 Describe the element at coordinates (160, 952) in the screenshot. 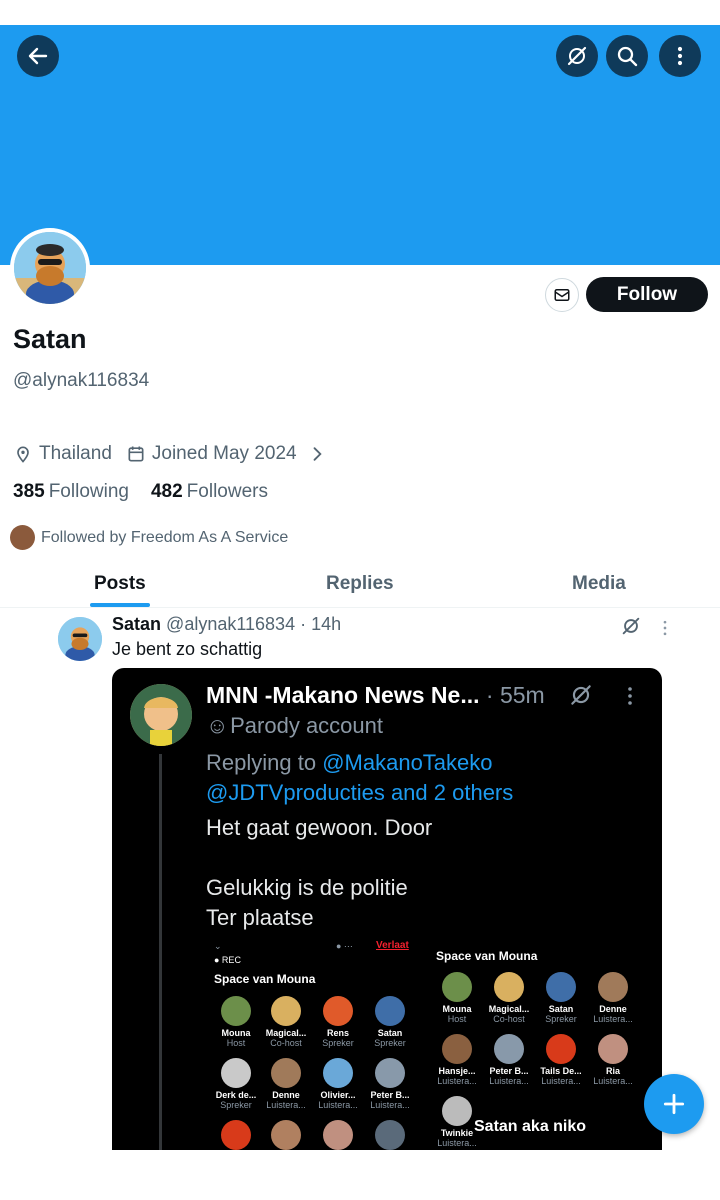

I see `thread-line` at that location.